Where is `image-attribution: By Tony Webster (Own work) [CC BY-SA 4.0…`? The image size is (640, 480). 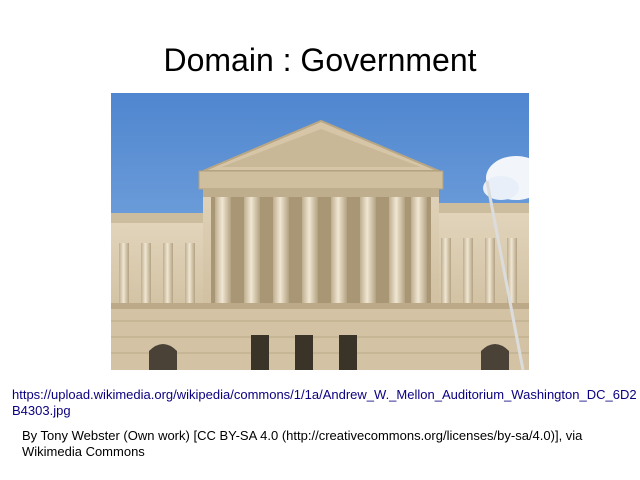
image-attribution: By Tony Webster (Own work) [CC BY-SA 4.0… is located at coordinates (302, 443).